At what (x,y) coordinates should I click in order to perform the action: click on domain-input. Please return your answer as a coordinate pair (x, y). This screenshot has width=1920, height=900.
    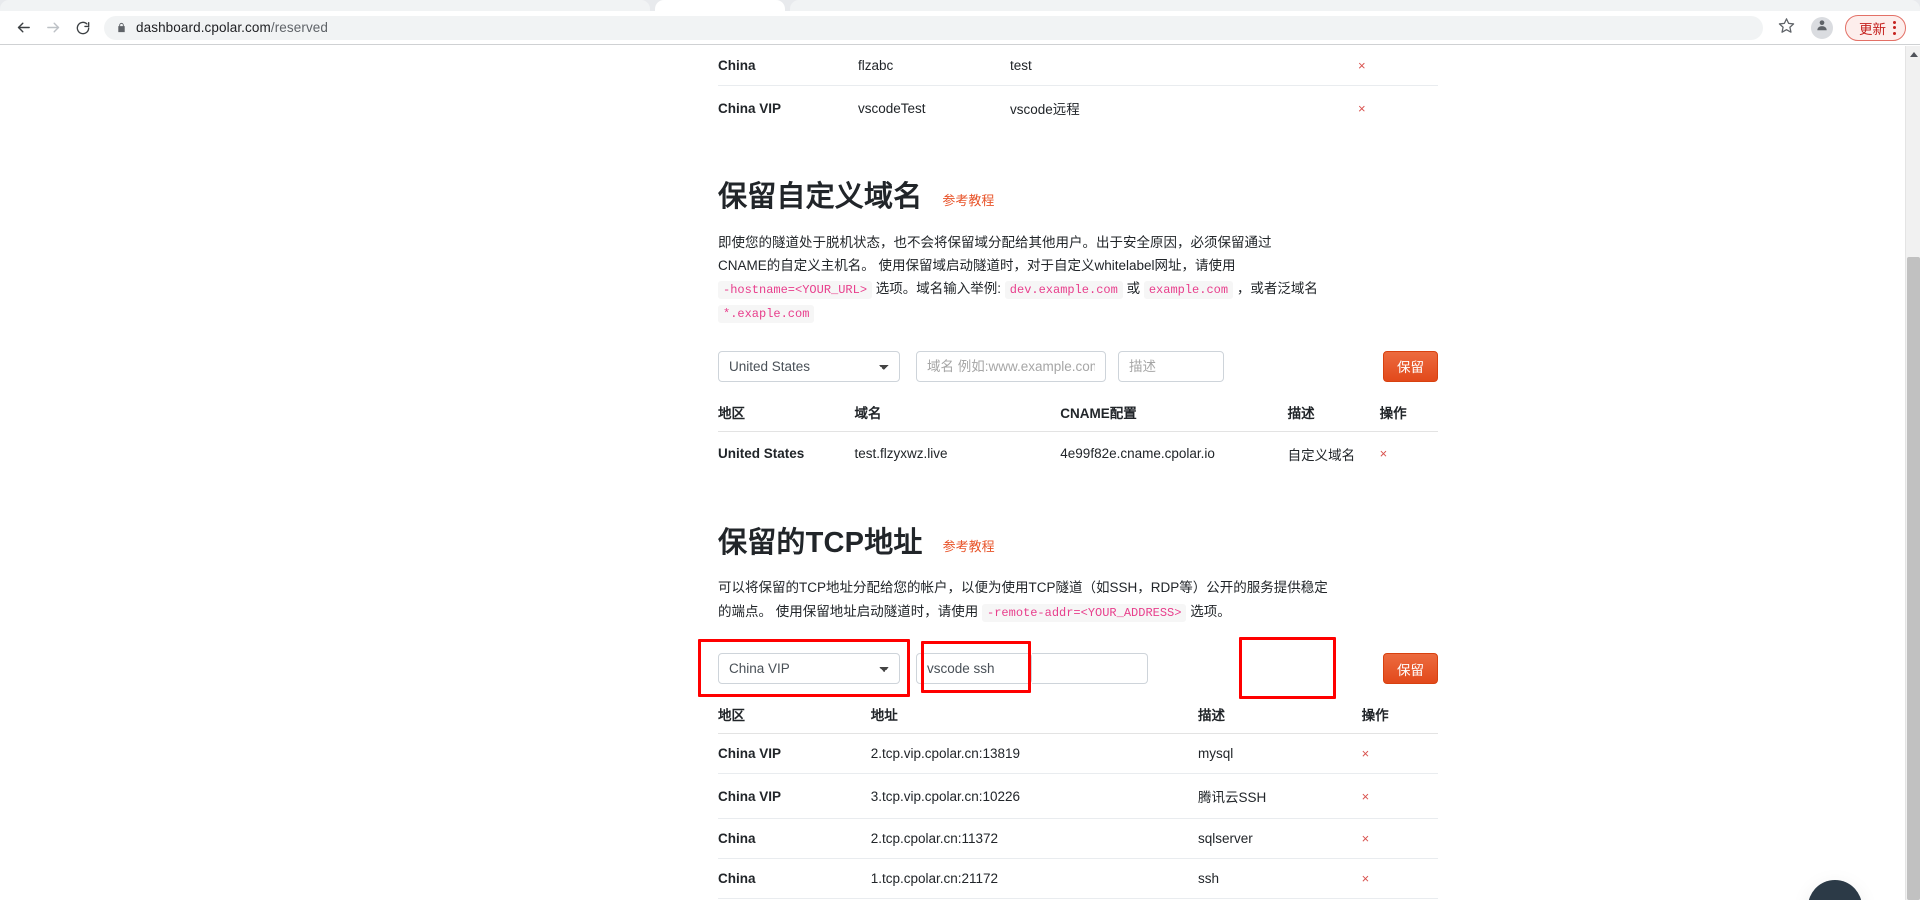
    Looking at the image, I should click on (1011, 366).